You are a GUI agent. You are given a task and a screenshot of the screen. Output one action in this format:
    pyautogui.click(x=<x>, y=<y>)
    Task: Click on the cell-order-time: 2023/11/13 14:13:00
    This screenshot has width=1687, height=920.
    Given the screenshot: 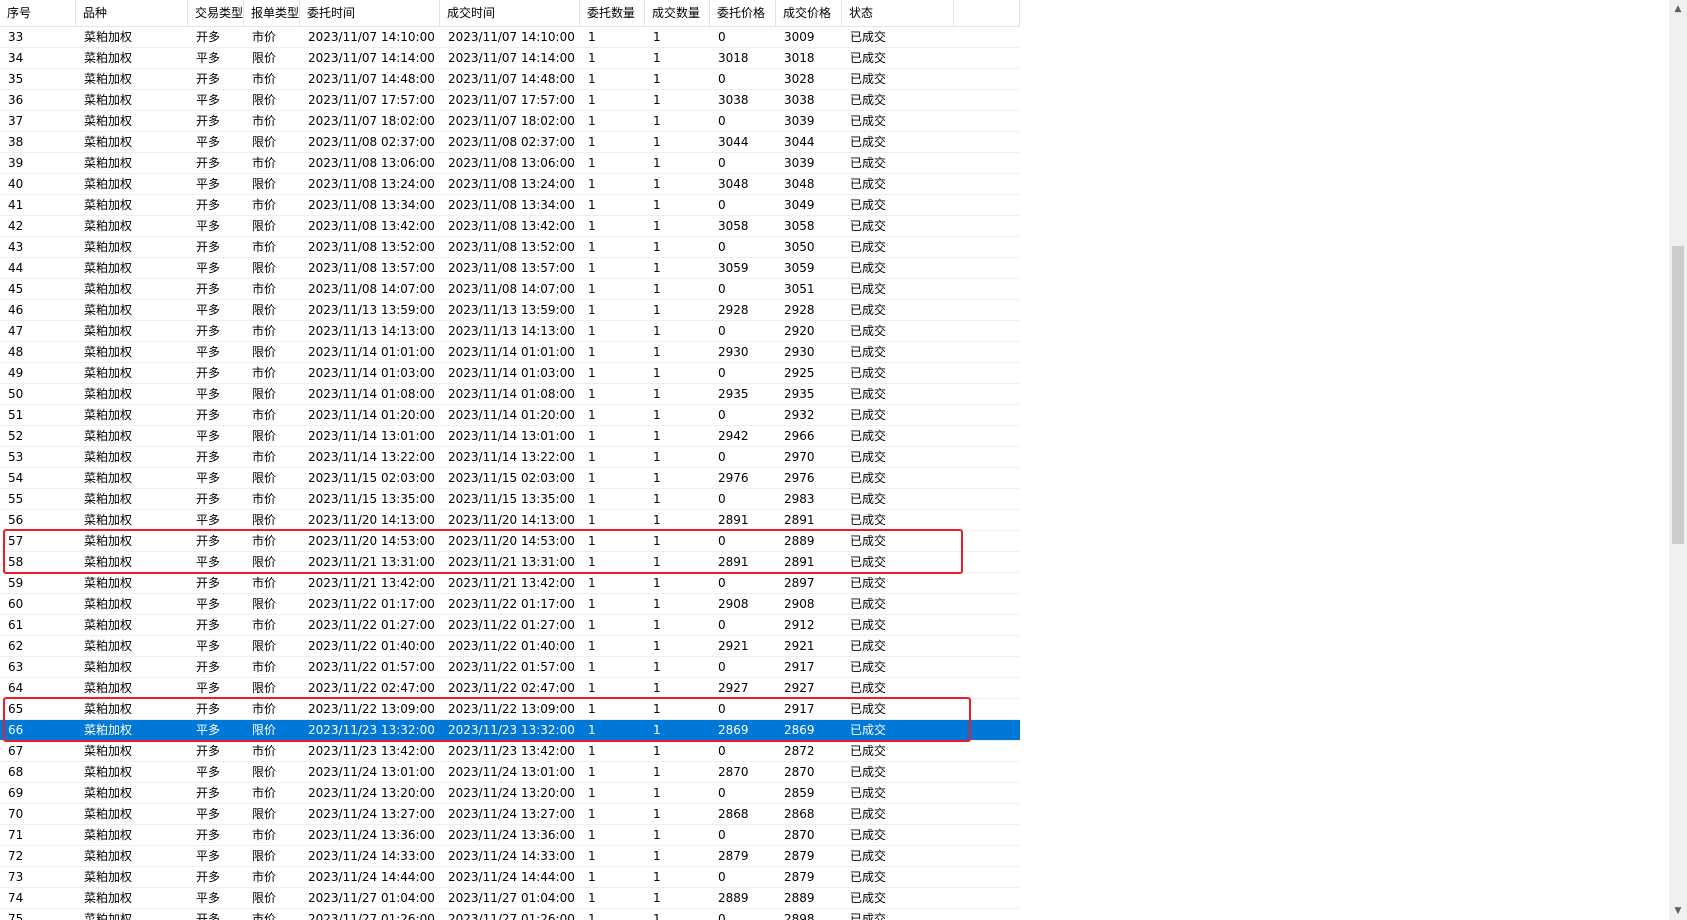 What is the action you would take?
    pyautogui.click(x=371, y=331)
    